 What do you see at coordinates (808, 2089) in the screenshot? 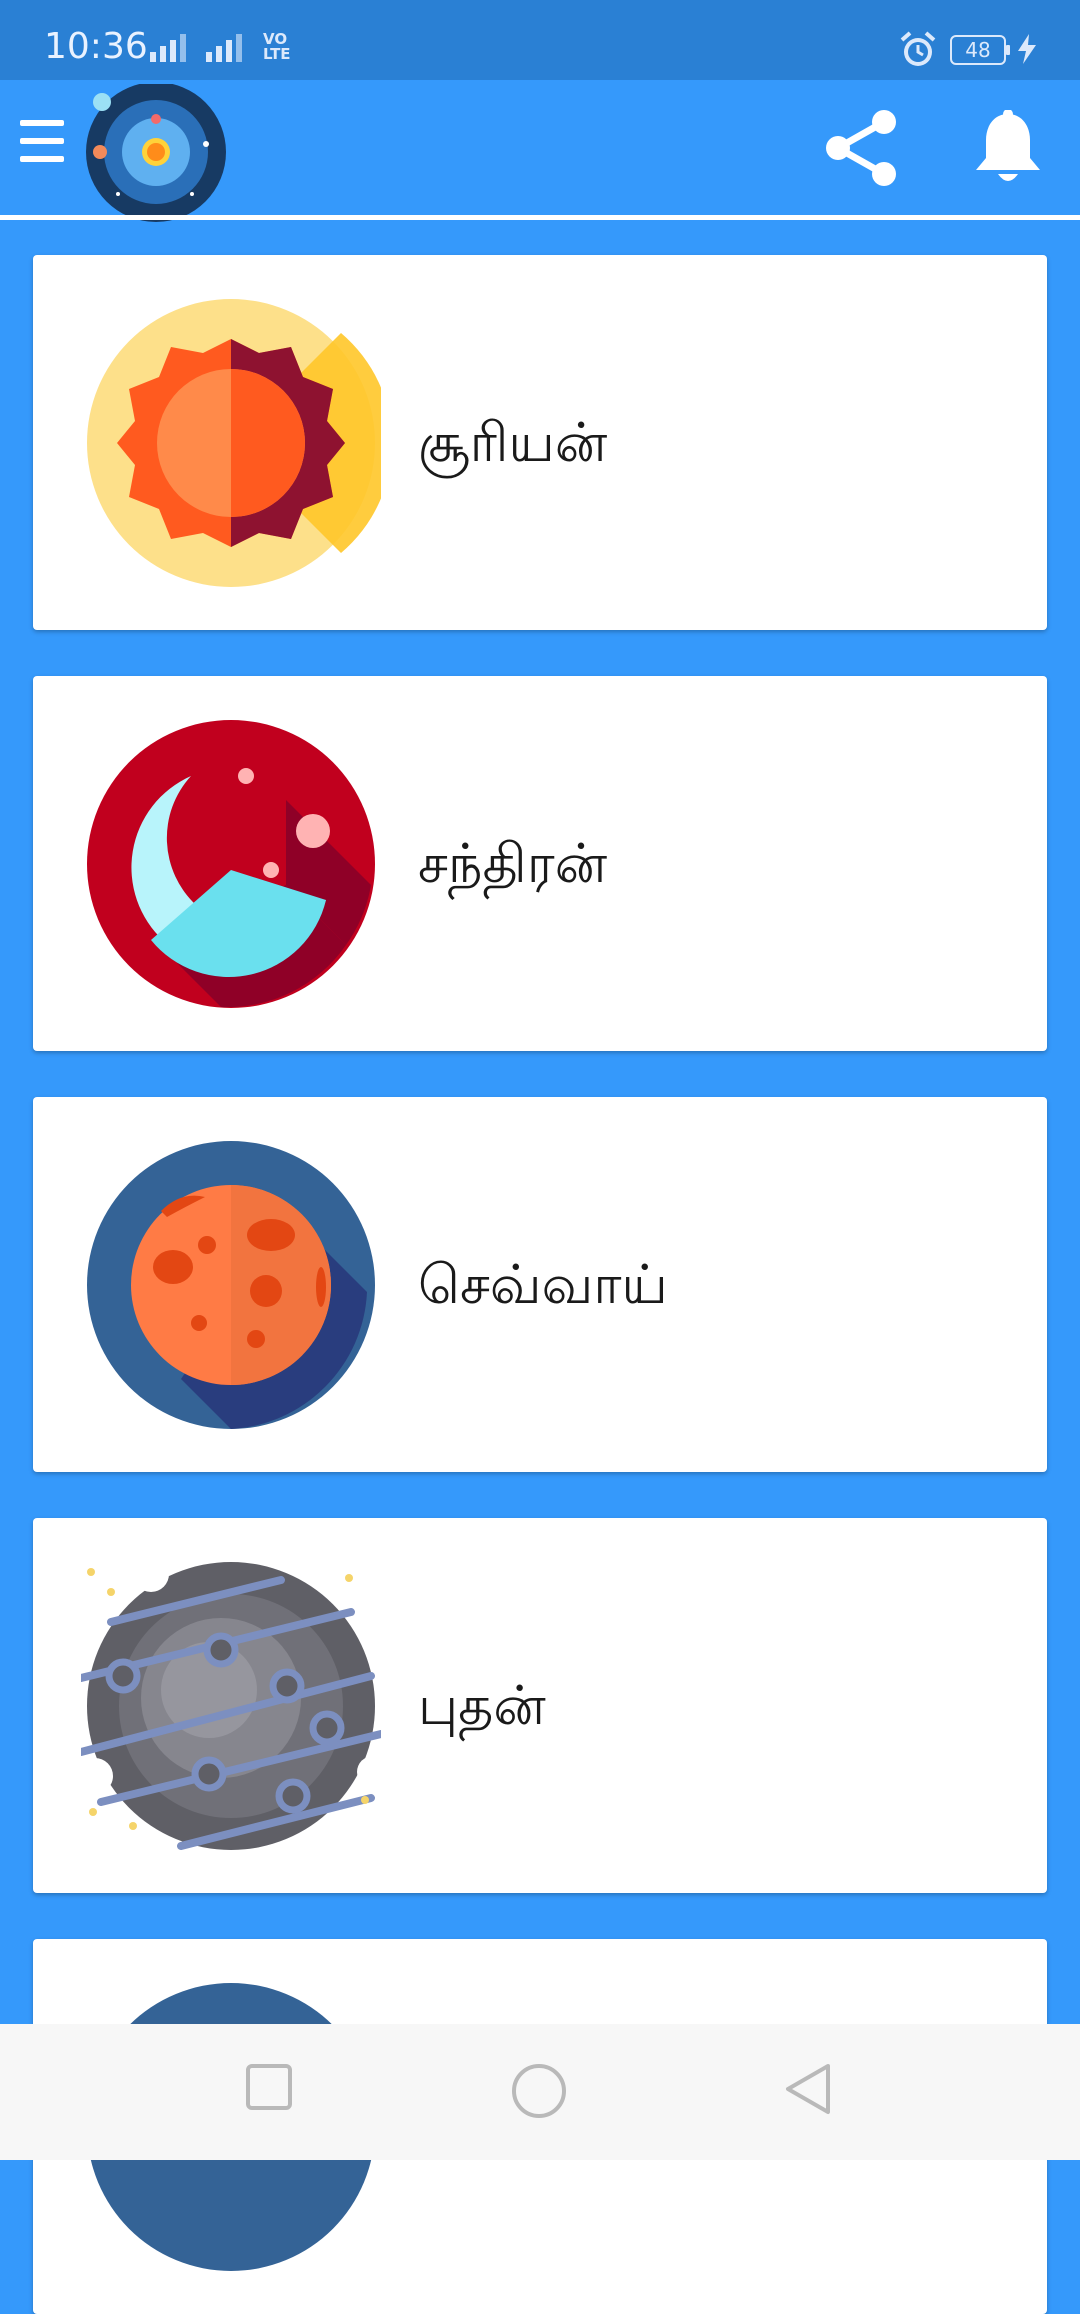
I see `triangle-back-icon` at bounding box center [808, 2089].